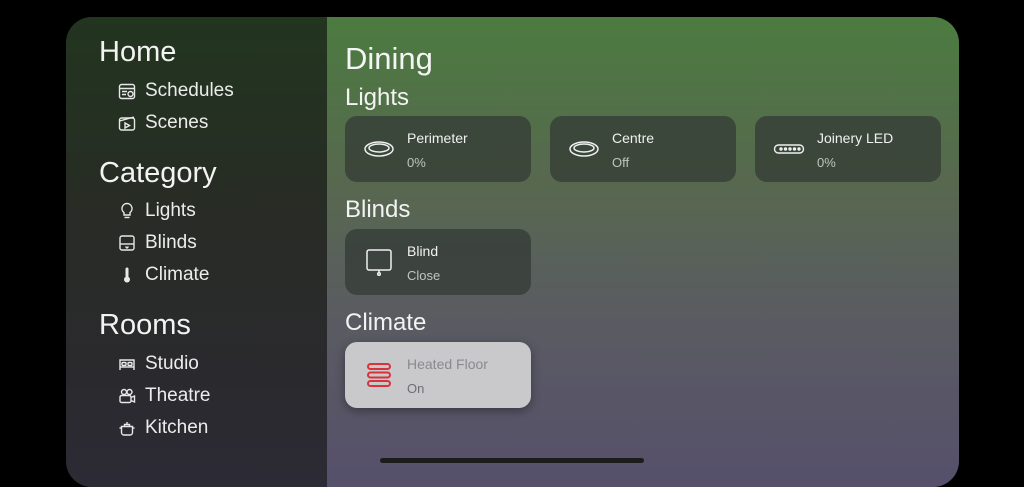 This screenshot has height=487, width=1024. I want to click on tile-name: Centre, so click(633, 138).